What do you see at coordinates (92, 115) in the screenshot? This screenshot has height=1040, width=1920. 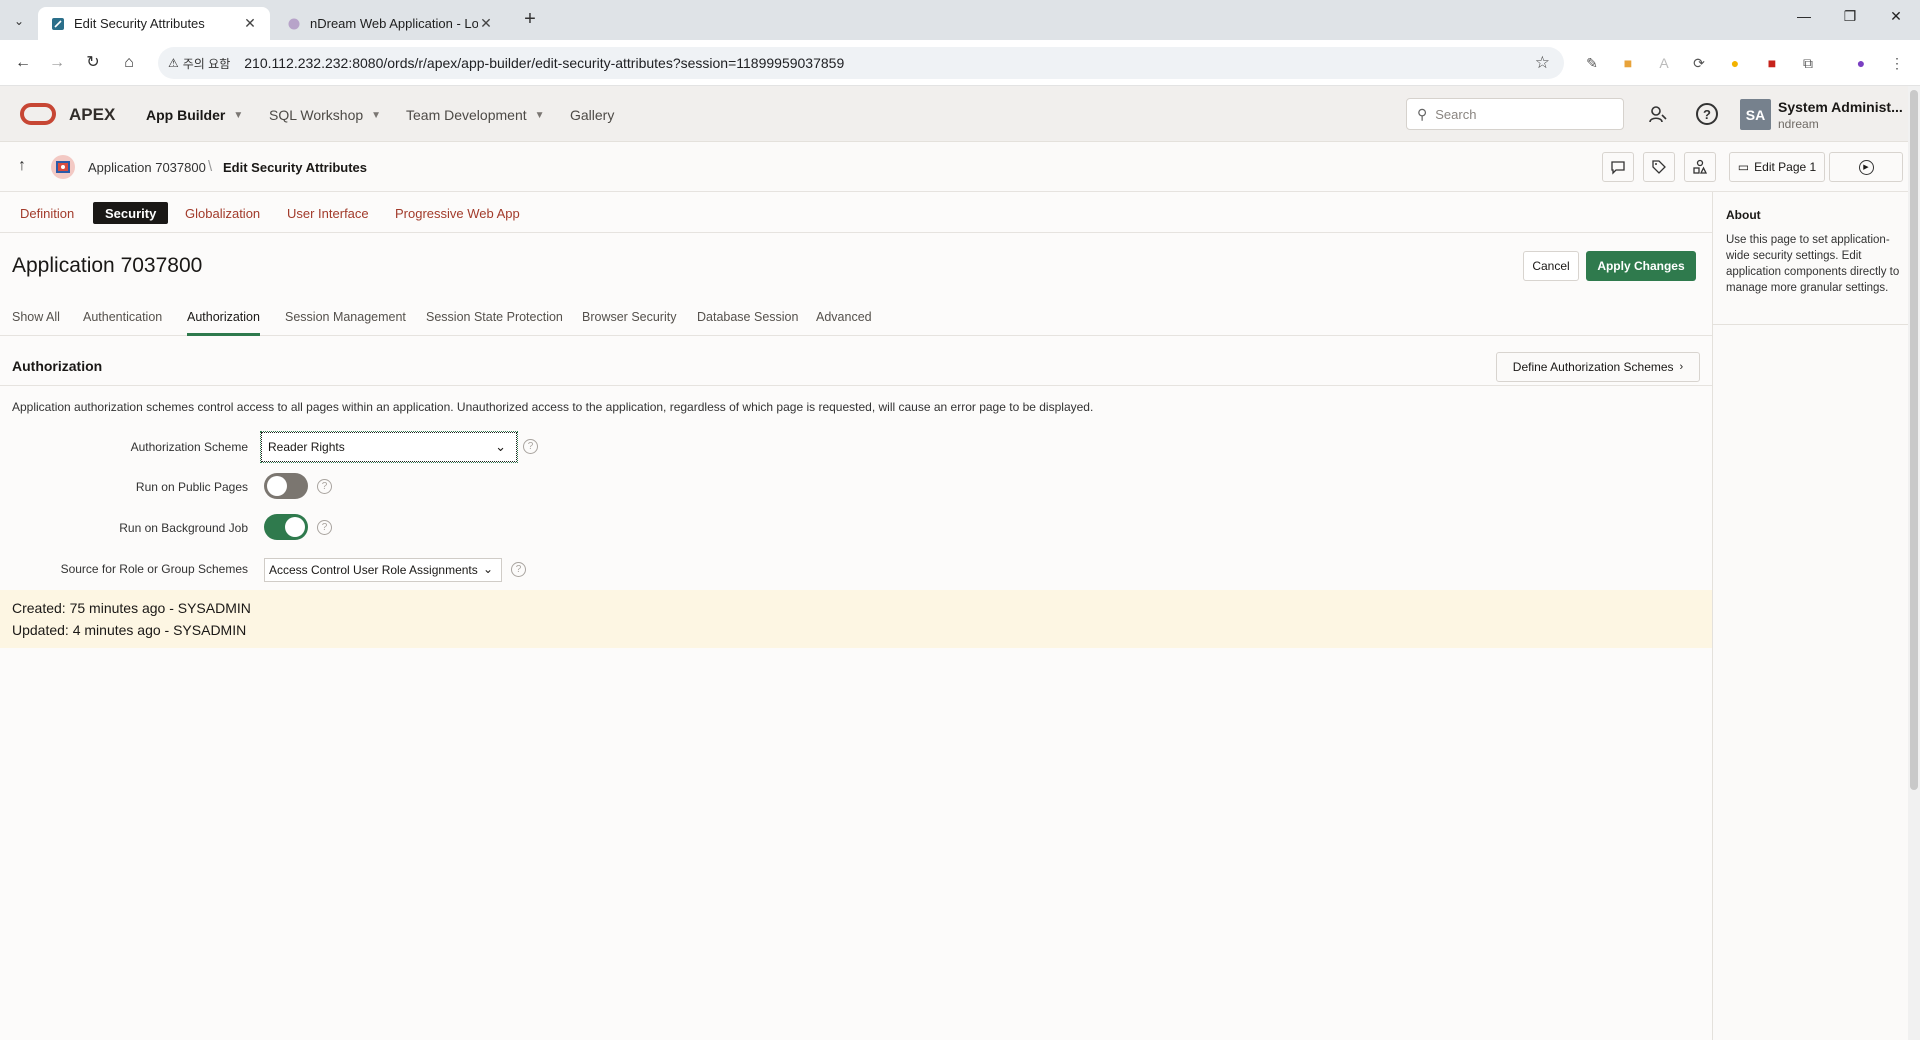 I see `apex-brand: APEX` at bounding box center [92, 115].